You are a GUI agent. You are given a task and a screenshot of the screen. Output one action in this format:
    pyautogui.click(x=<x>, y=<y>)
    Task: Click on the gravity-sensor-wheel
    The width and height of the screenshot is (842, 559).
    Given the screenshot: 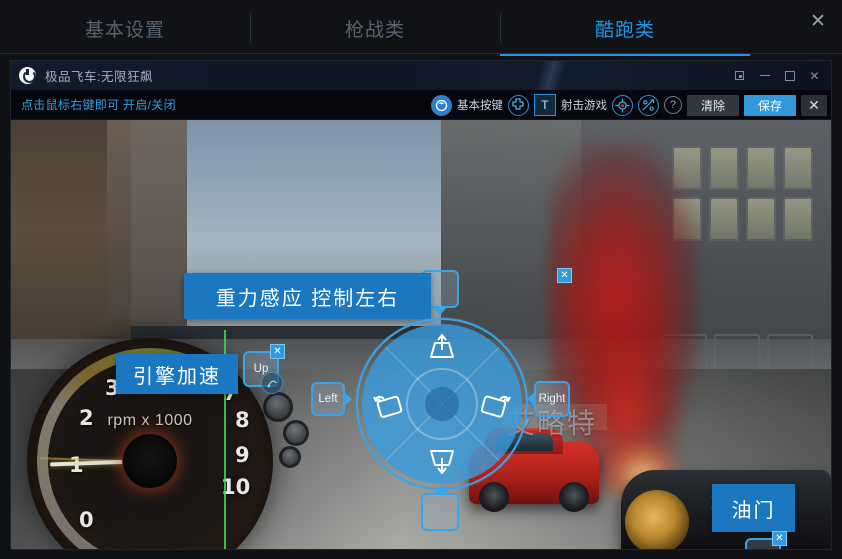 What is the action you would take?
    pyautogui.click(x=442, y=404)
    